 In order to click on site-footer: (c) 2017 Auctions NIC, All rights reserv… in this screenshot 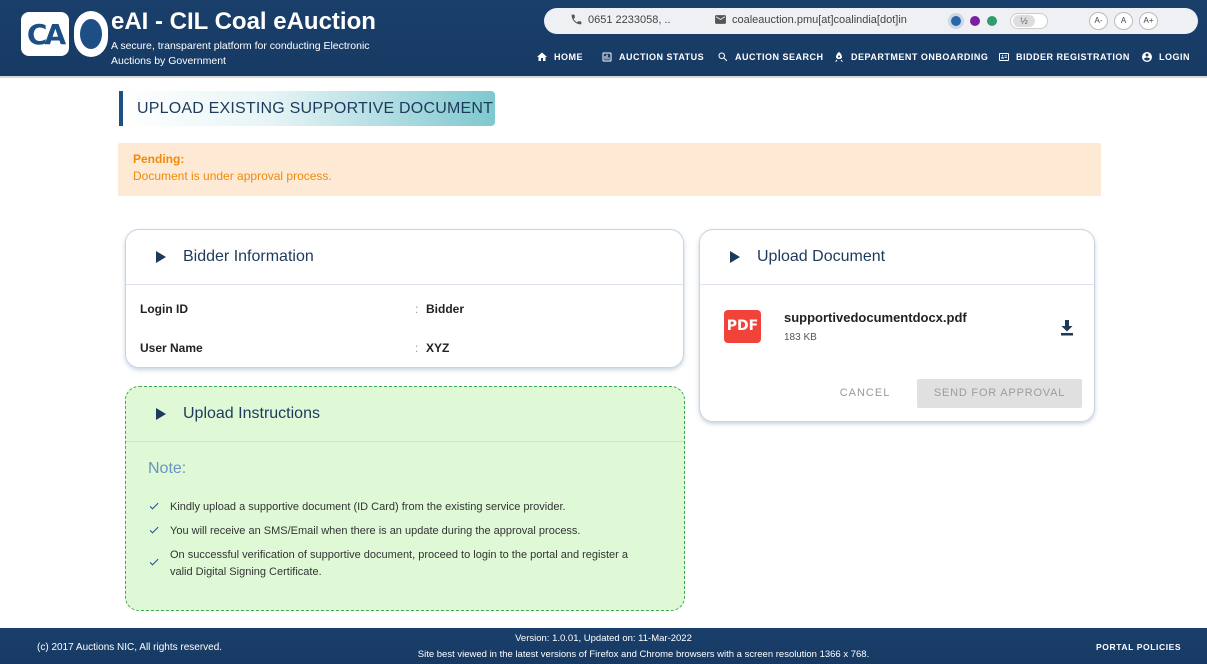, I will do `click(603, 646)`.